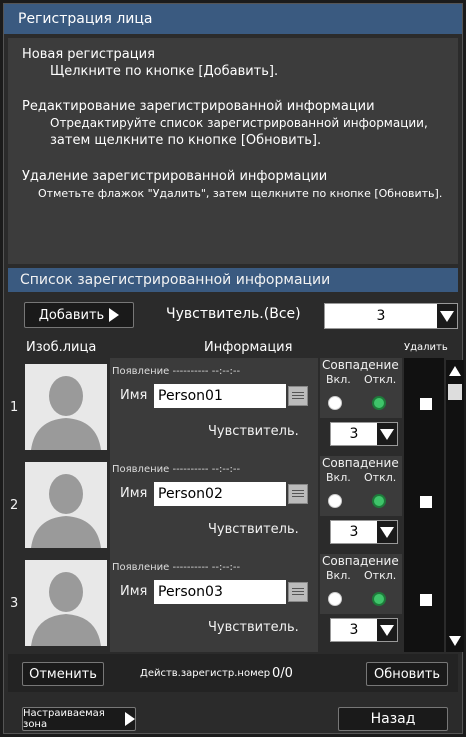 The width and height of the screenshot is (466, 737). What do you see at coordinates (455, 371) in the screenshot?
I see `scroll-up-icon` at bounding box center [455, 371].